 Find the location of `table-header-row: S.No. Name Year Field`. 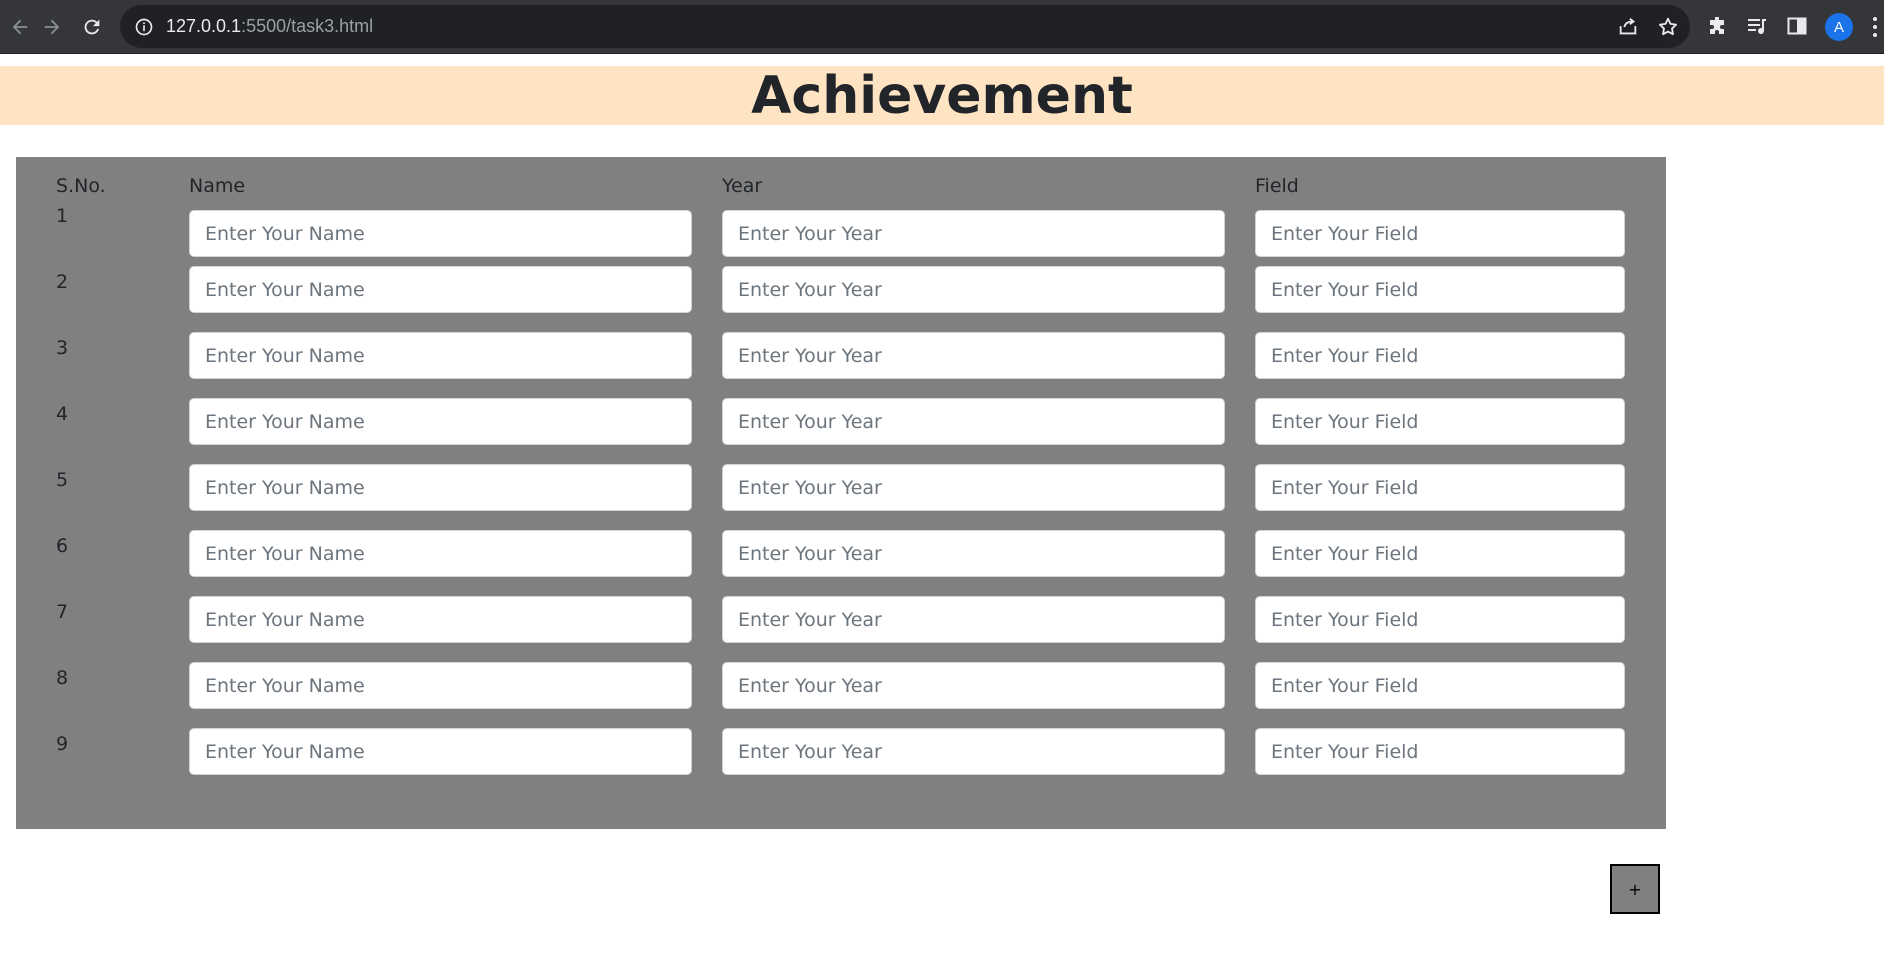

table-header-row: S.No. Name Year Field is located at coordinates (841, 177).